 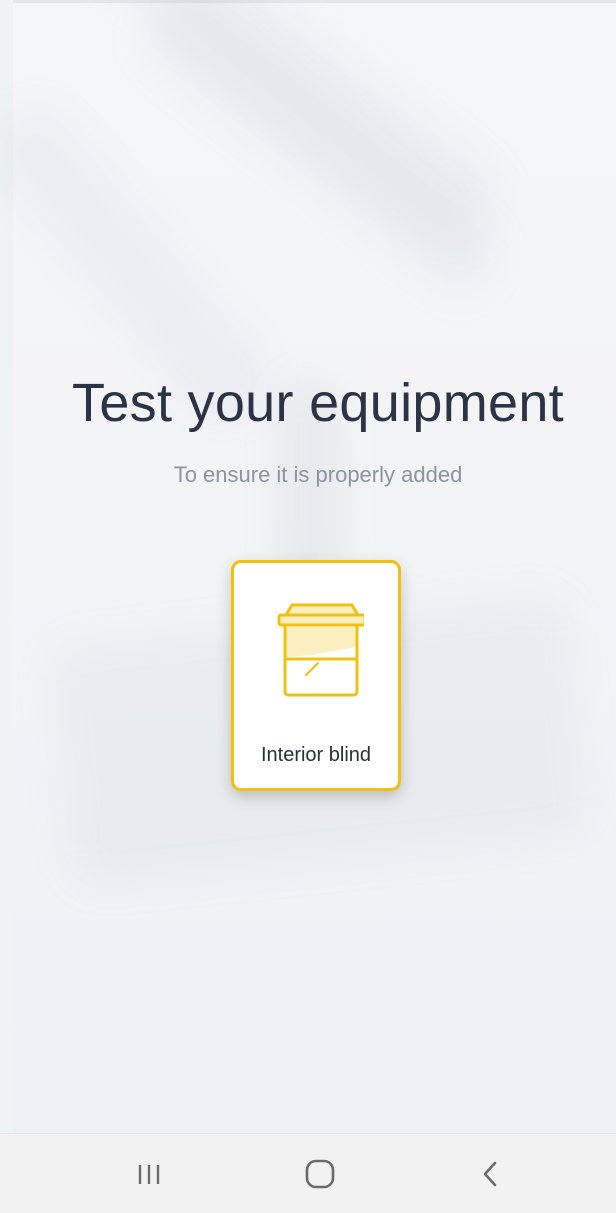 What do you see at coordinates (319, 649) in the screenshot?
I see `interior-blind-icon` at bounding box center [319, 649].